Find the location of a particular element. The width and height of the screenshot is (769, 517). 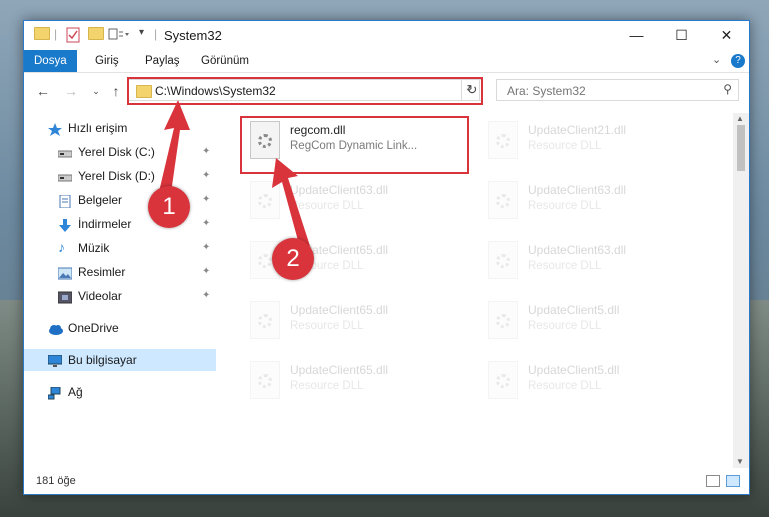

nav-item-local-disk-c: Yerel Disk (C:) ✦ is located at coordinates (120, 152).